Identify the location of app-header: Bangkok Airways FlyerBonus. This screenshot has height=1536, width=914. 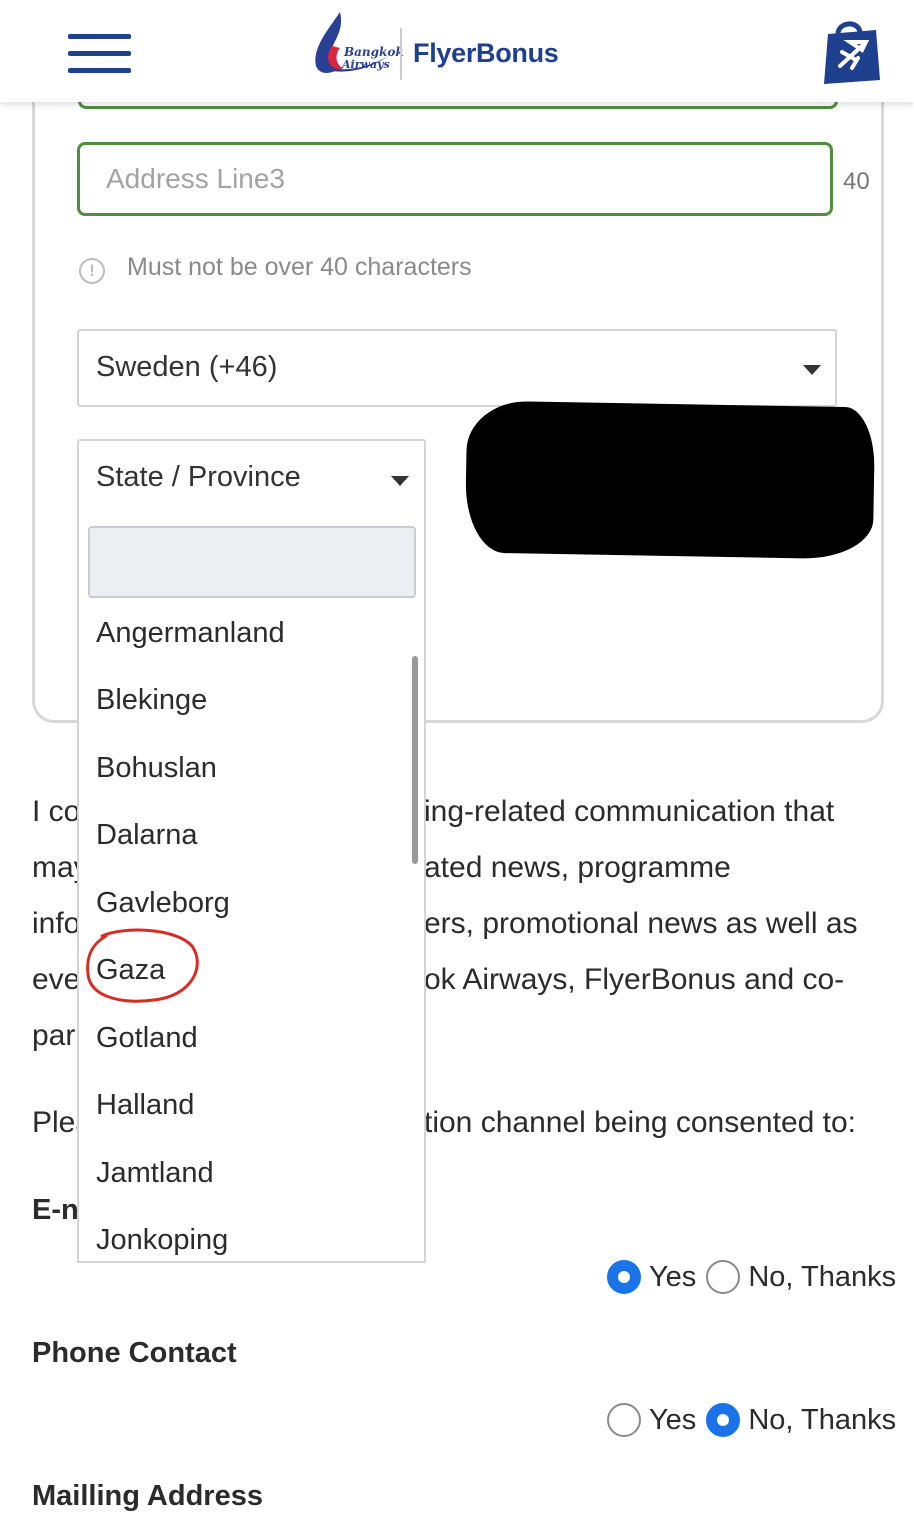
(457, 51).